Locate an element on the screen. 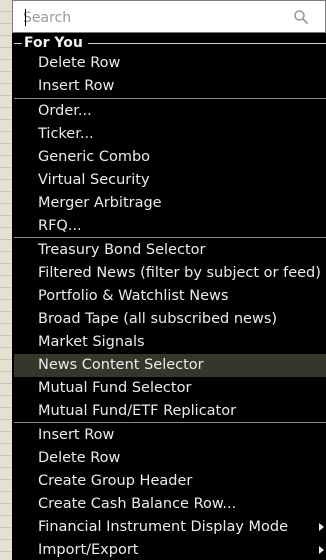  header-rule is located at coordinates (207, 43).